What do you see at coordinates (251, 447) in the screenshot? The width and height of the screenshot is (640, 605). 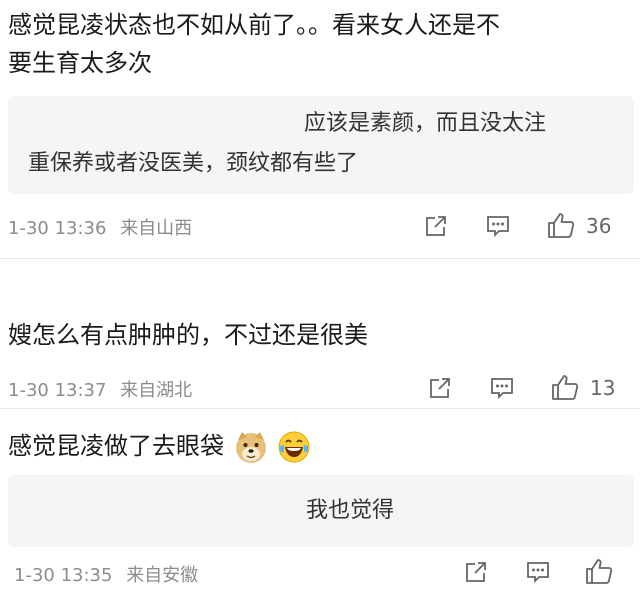 I see `doge-emoji-icon` at bounding box center [251, 447].